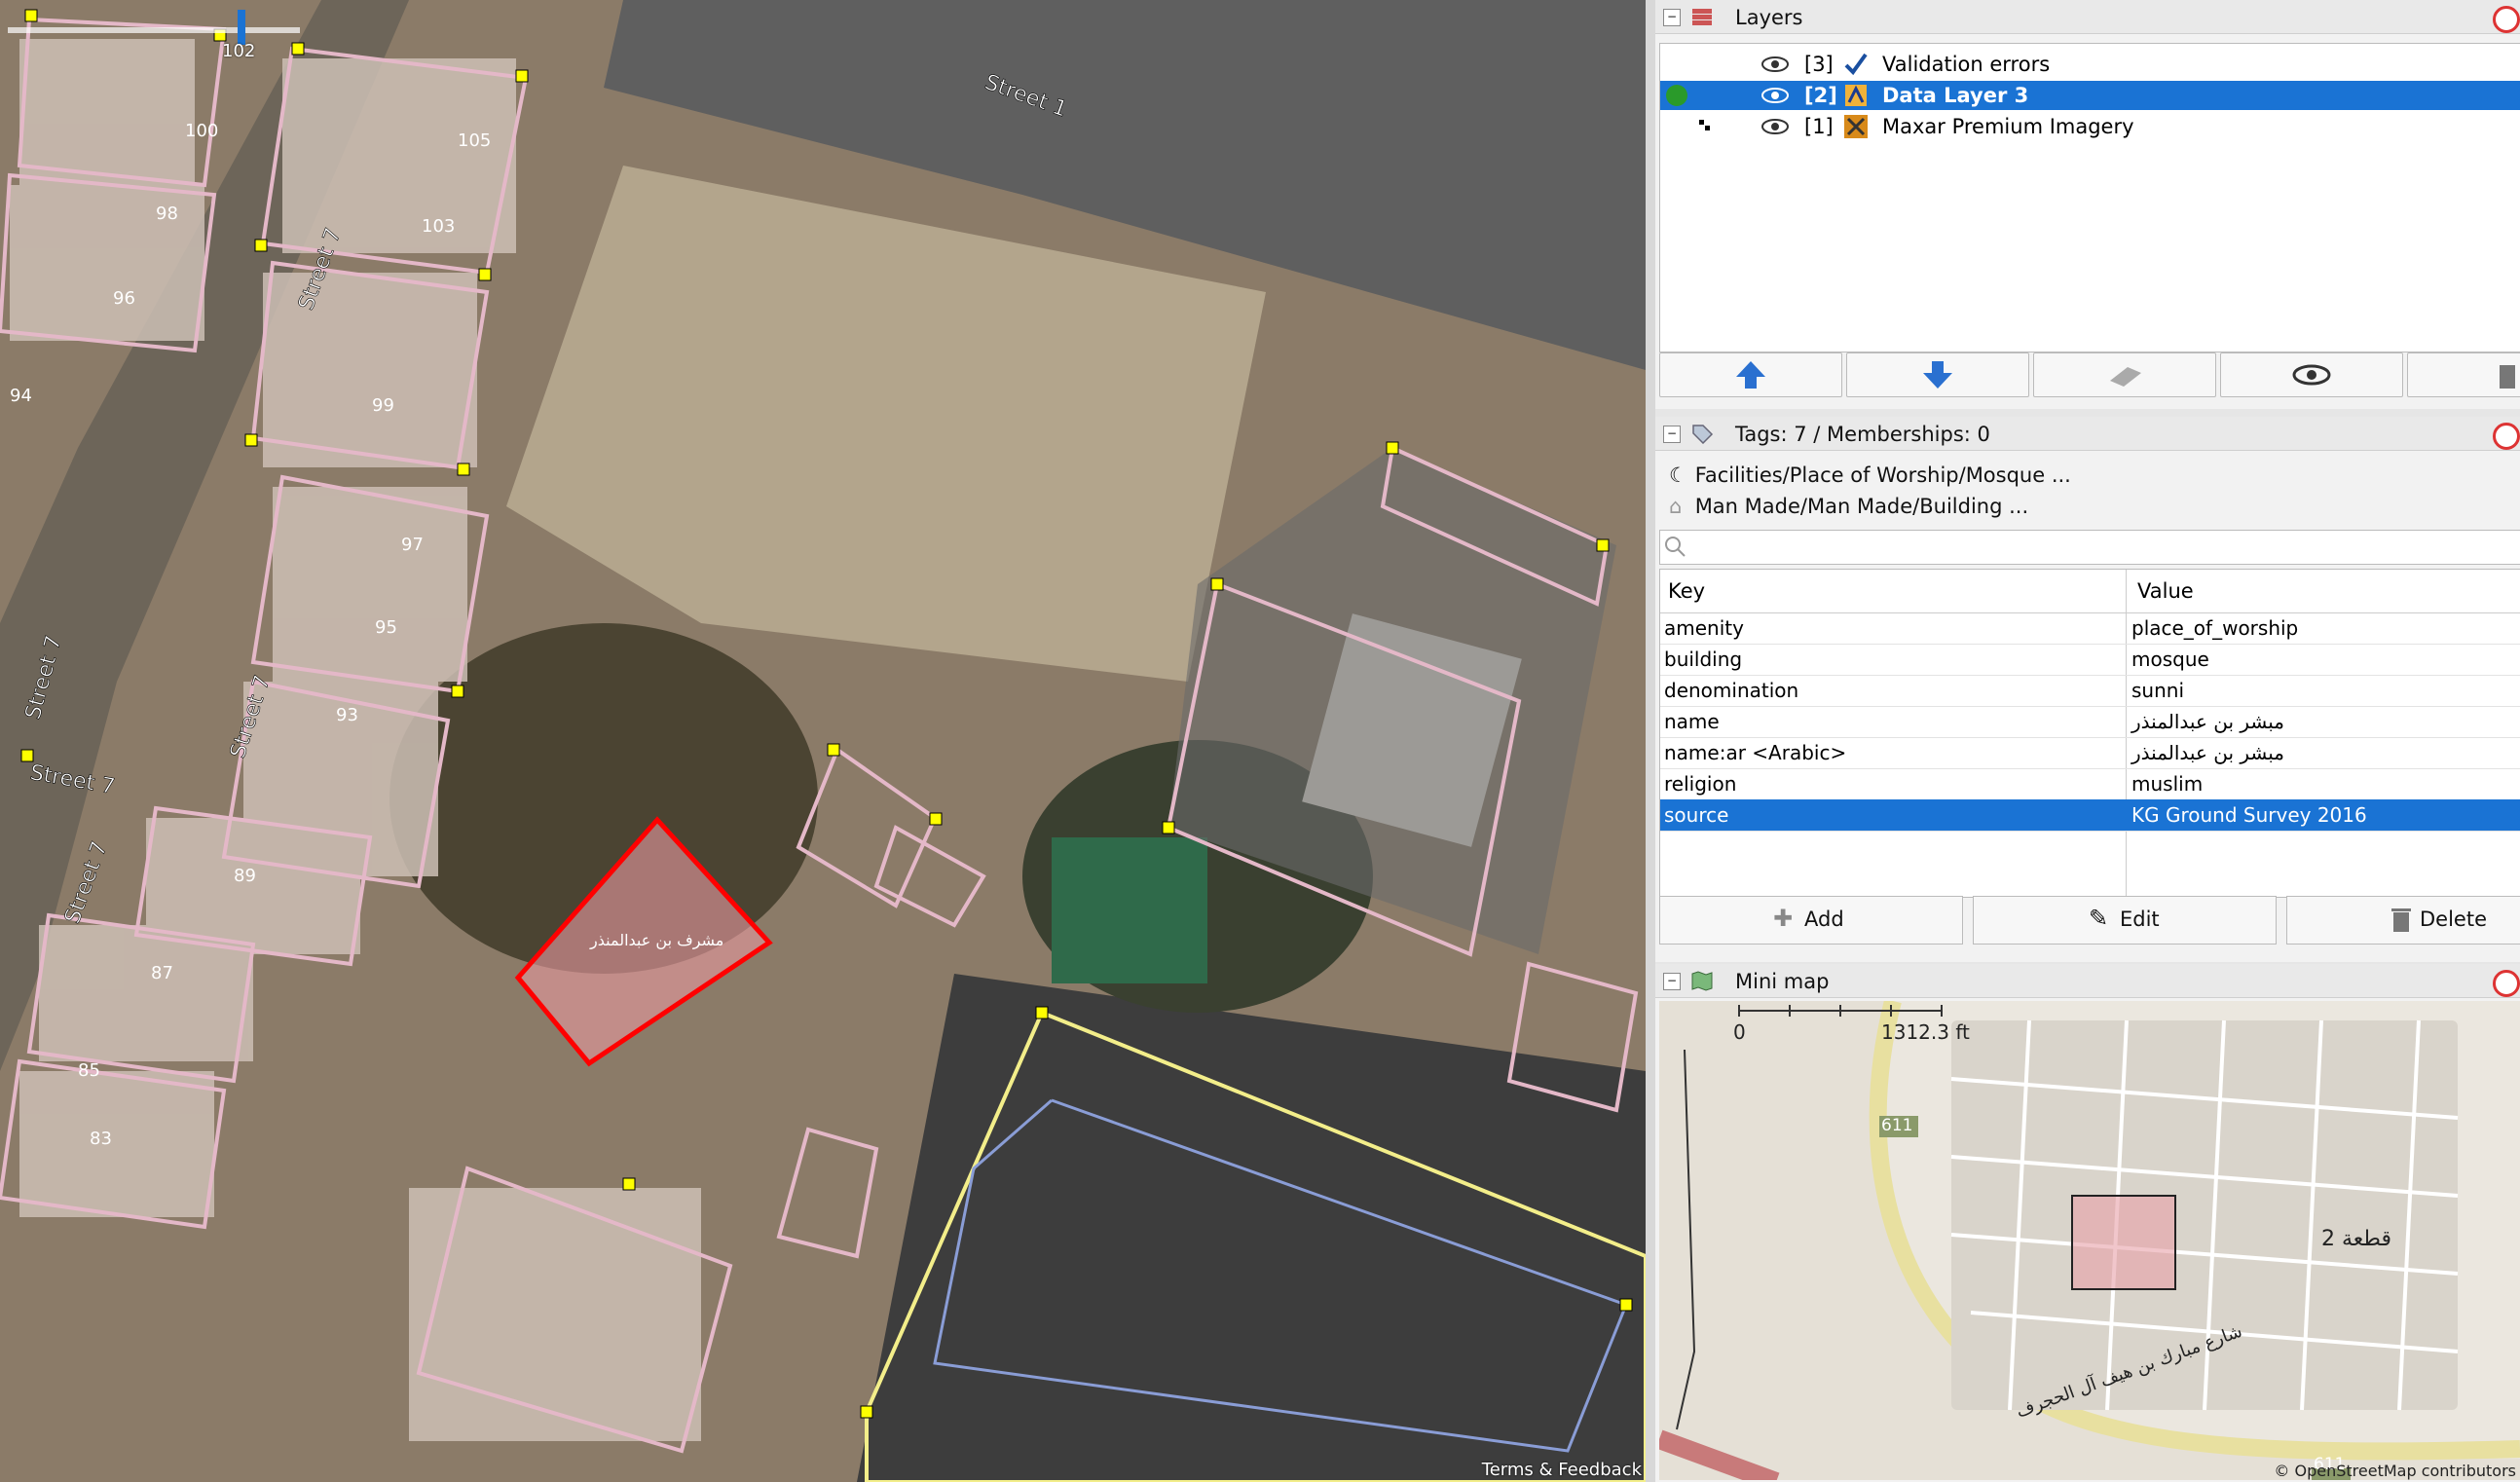 This screenshot has width=2520, height=1482. What do you see at coordinates (2090, 660) in the screenshot?
I see `table-row: building mosque` at bounding box center [2090, 660].